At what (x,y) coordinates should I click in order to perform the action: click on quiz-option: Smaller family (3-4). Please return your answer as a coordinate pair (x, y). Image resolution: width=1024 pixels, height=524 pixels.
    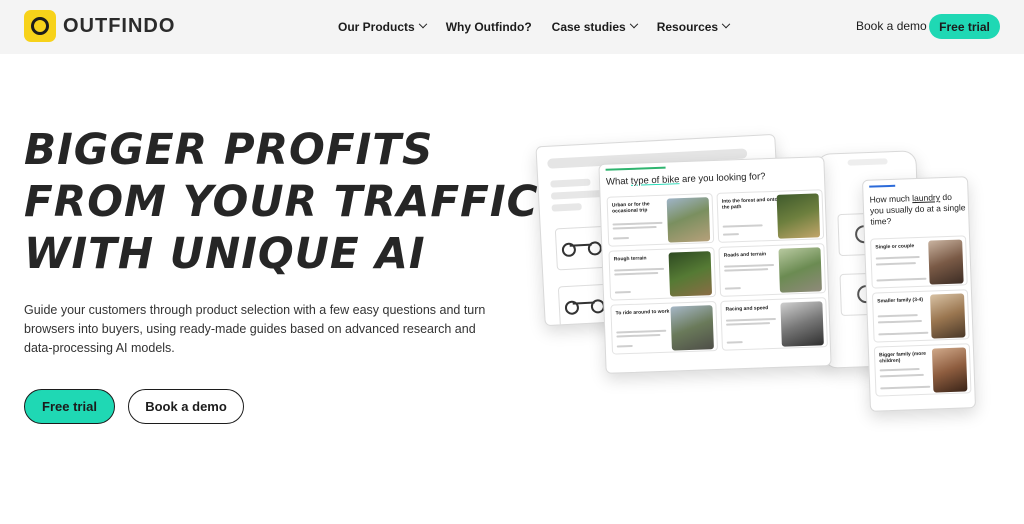
    Looking at the image, I should click on (920, 316).